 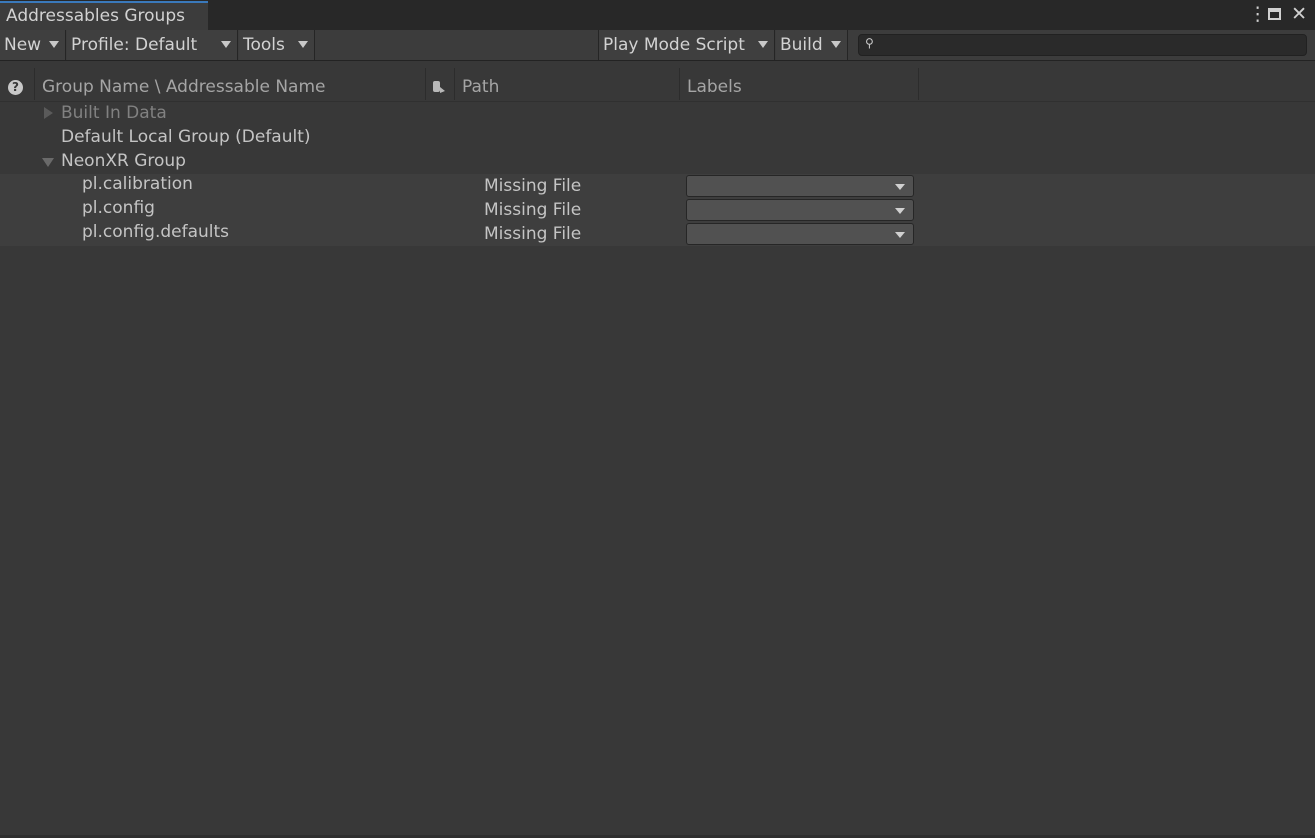 What do you see at coordinates (657, 234) in the screenshot?
I see `table-row: pl.config.defaults Missing File` at bounding box center [657, 234].